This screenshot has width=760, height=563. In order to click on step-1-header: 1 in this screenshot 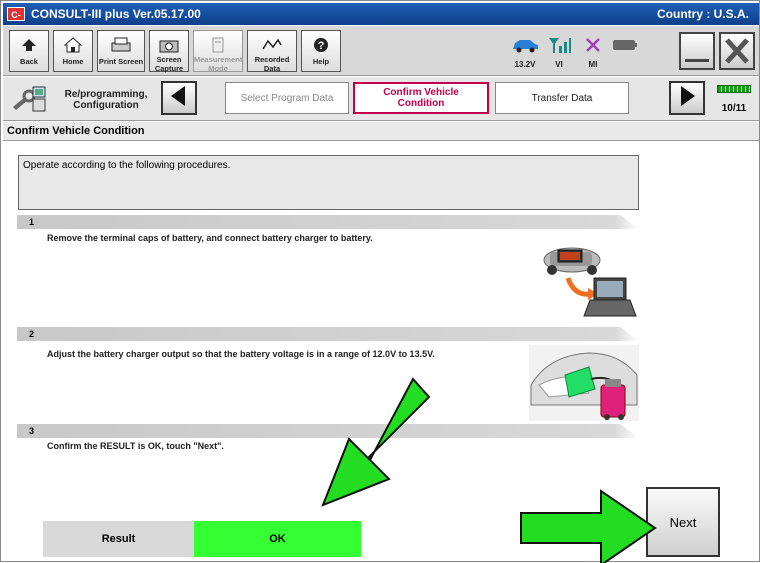, I will do `click(328, 222)`.